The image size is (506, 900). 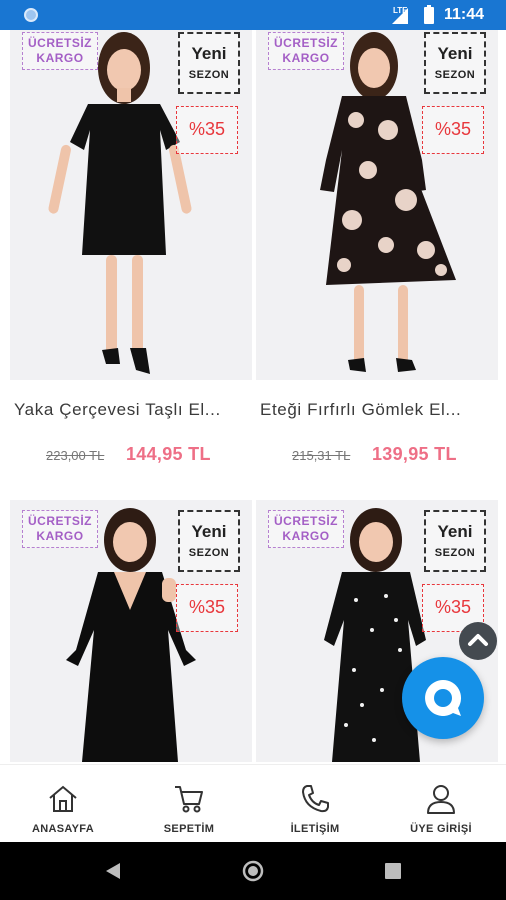 I want to click on home-icon, so click(x=63, y=798).